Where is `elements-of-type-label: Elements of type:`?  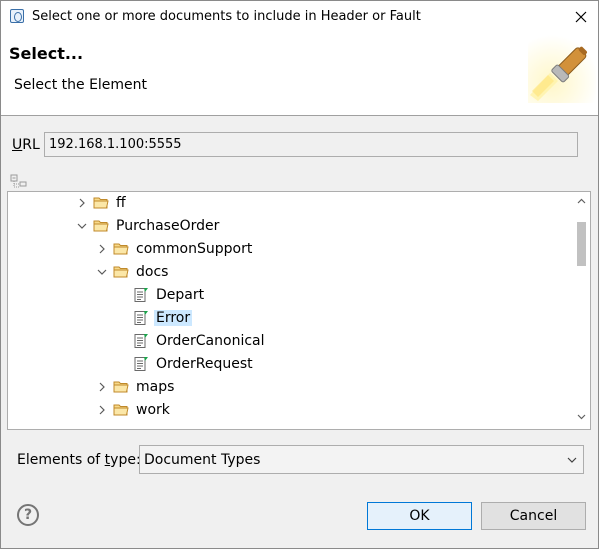
elements-of-type-label: Elements of type: is located at coordinates (79, 460).